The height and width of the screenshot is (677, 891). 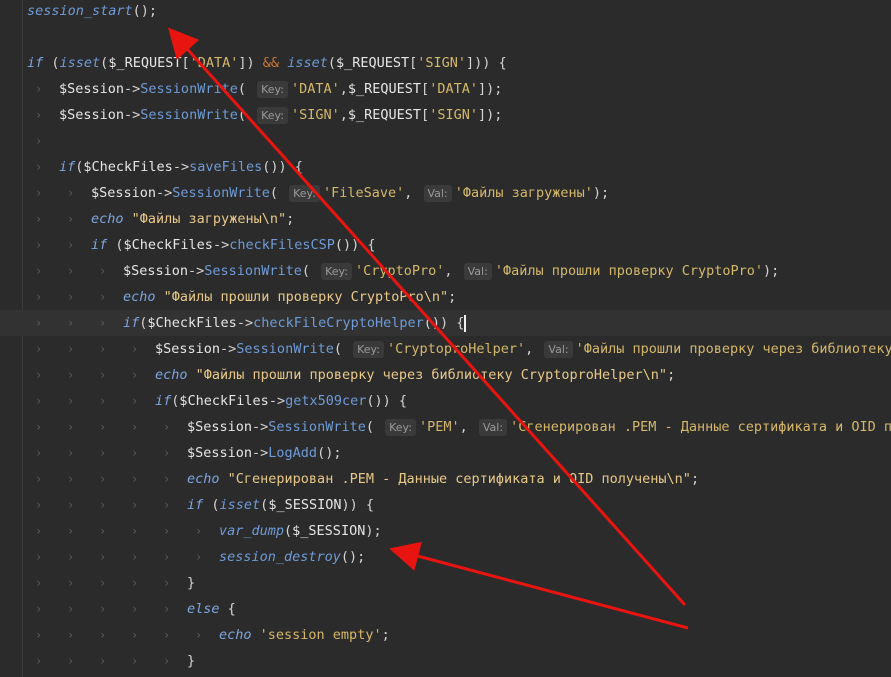 I want to click on code-line, so click(x=445, y=37).